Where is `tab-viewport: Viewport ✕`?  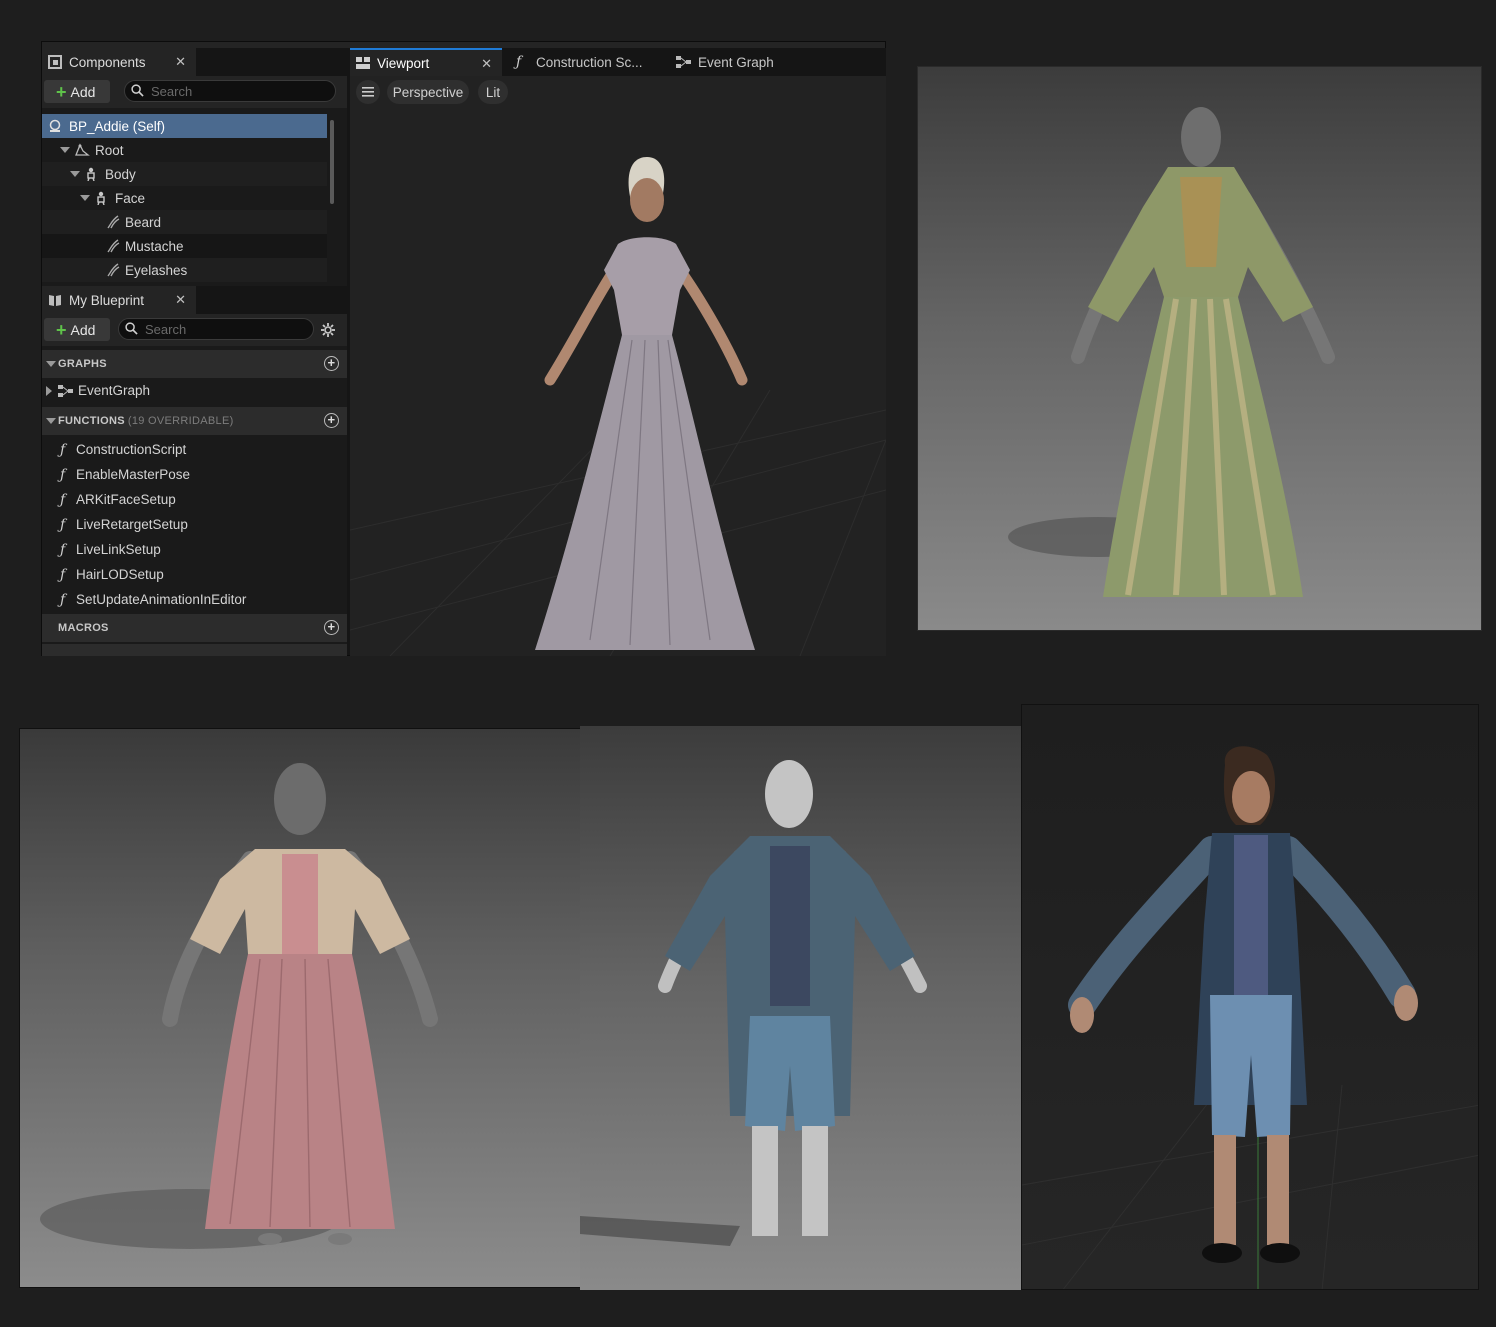 tab-viewport: Viewport ✕ is located at coordinates (426, 62).